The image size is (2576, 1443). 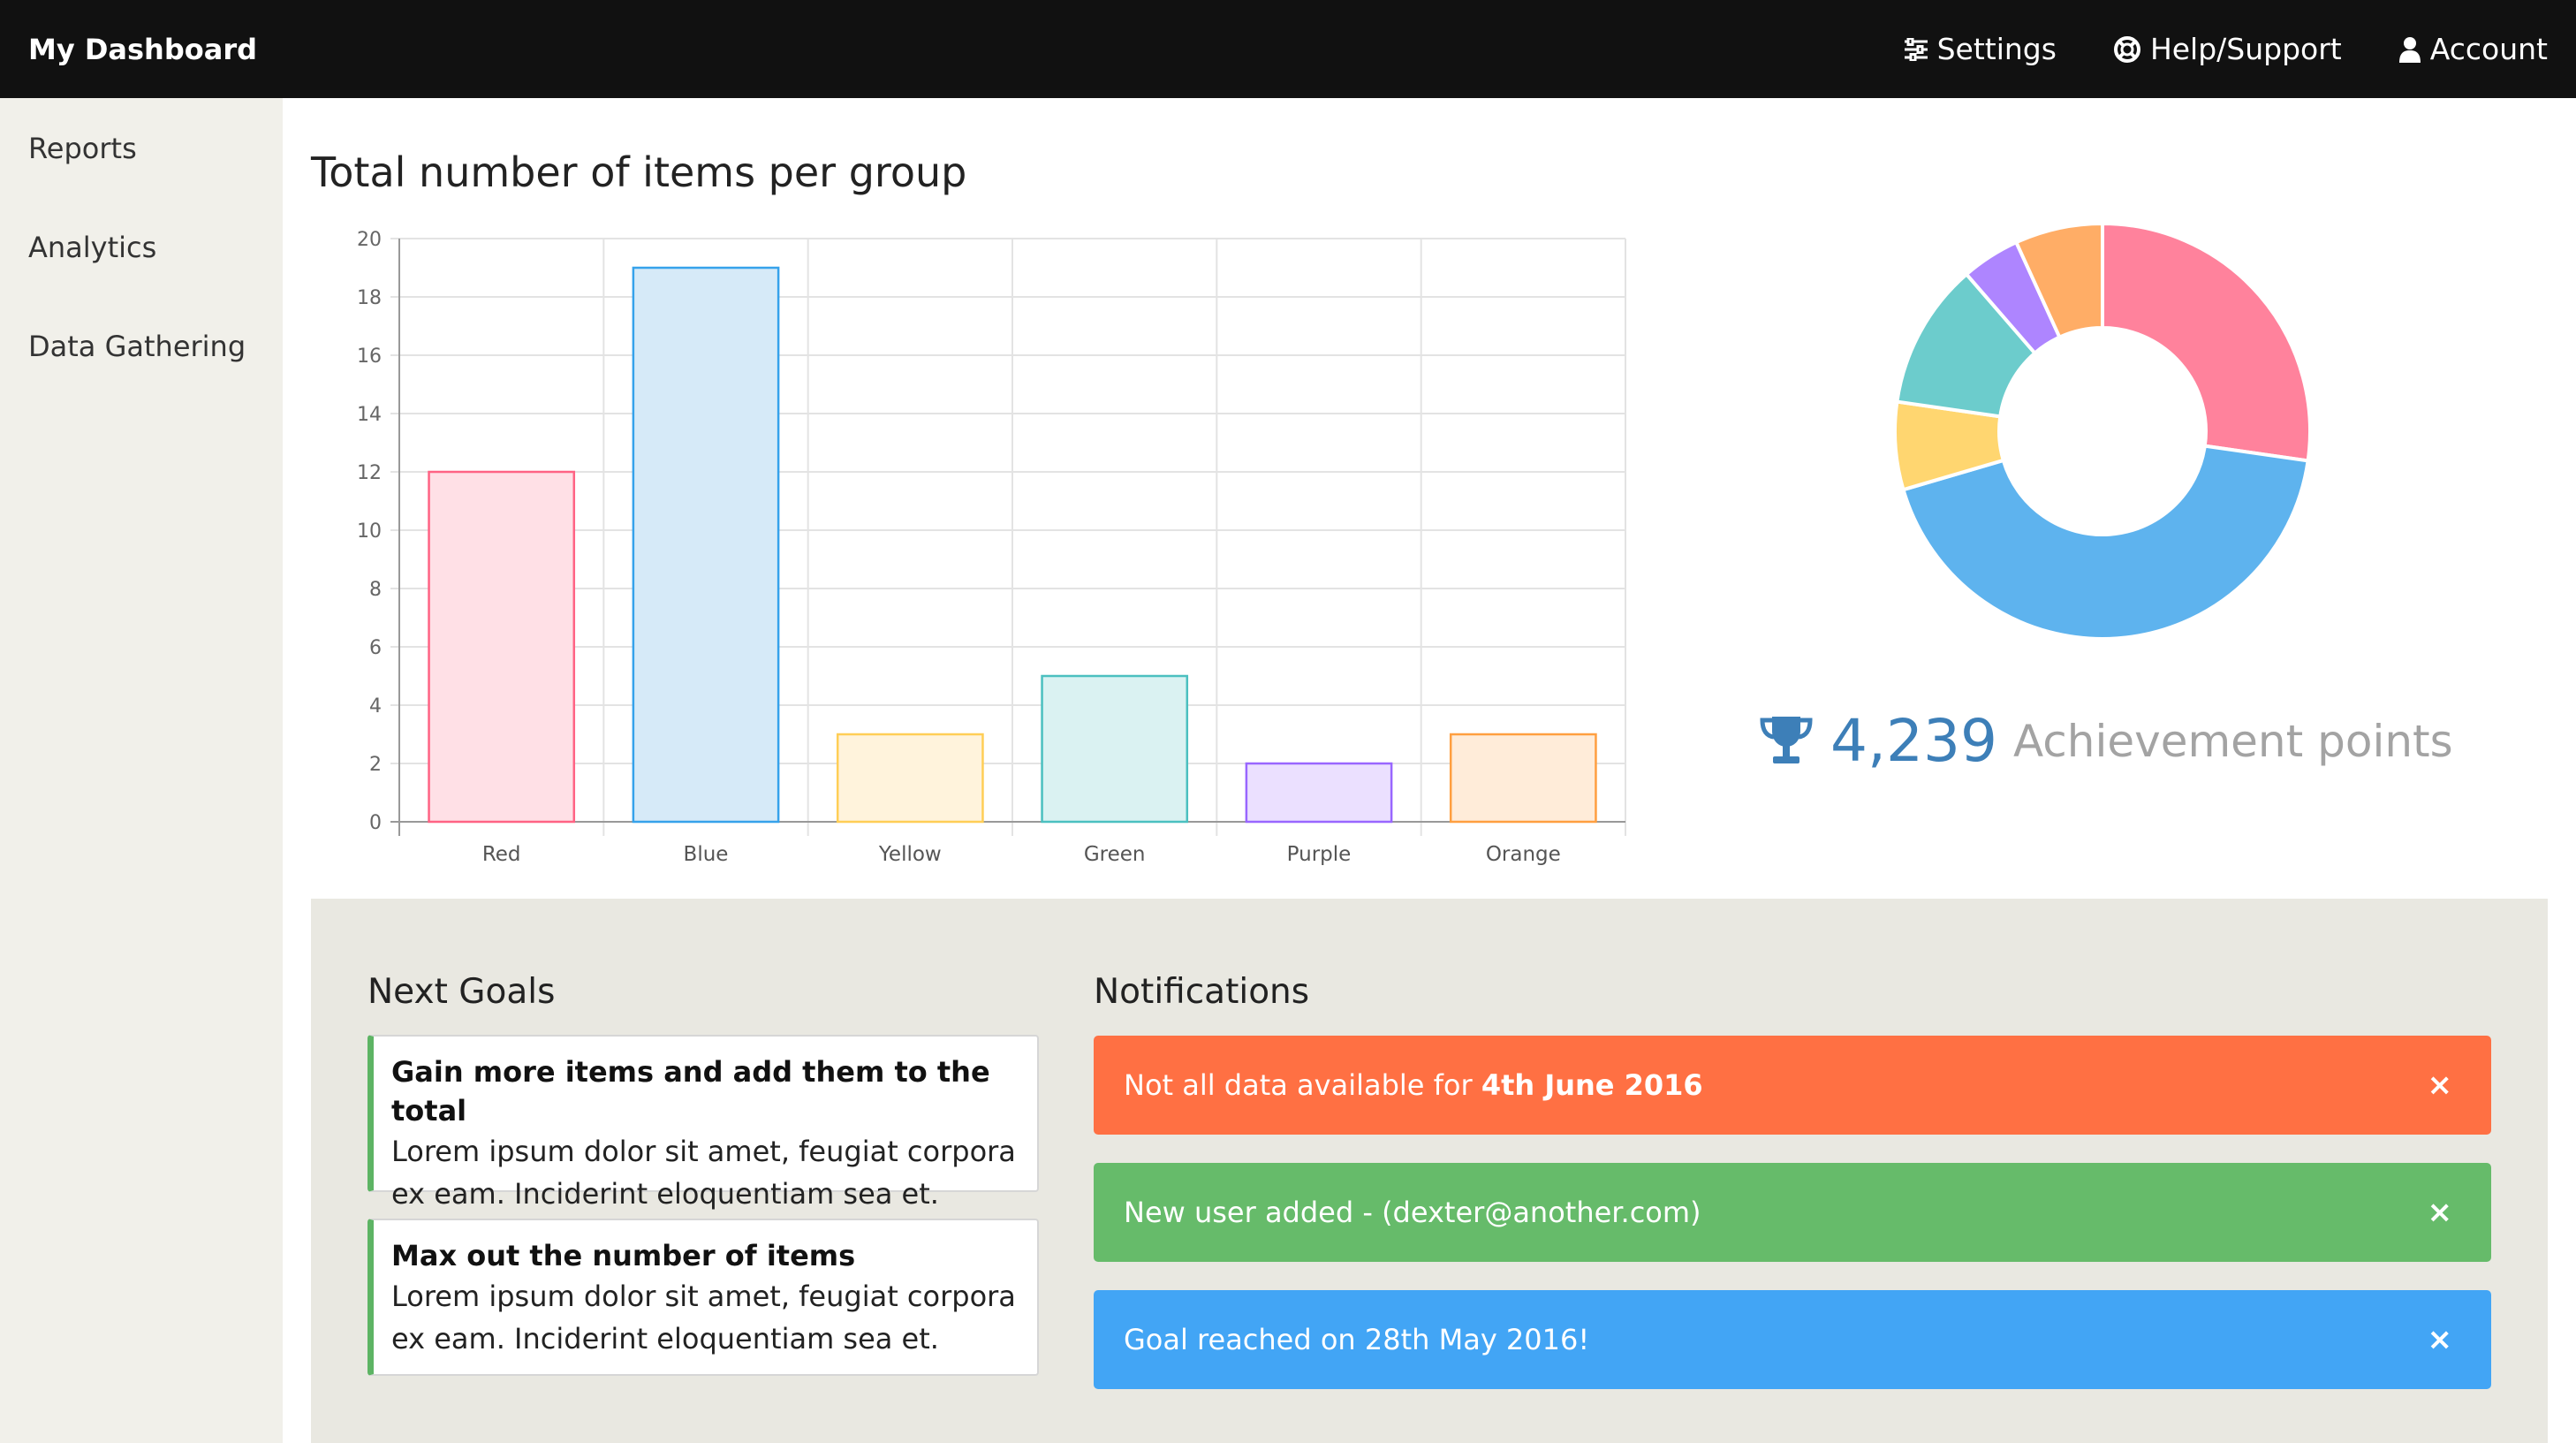 I want to click on help-support-link: Help/Support, so click(x=2227, y=49).